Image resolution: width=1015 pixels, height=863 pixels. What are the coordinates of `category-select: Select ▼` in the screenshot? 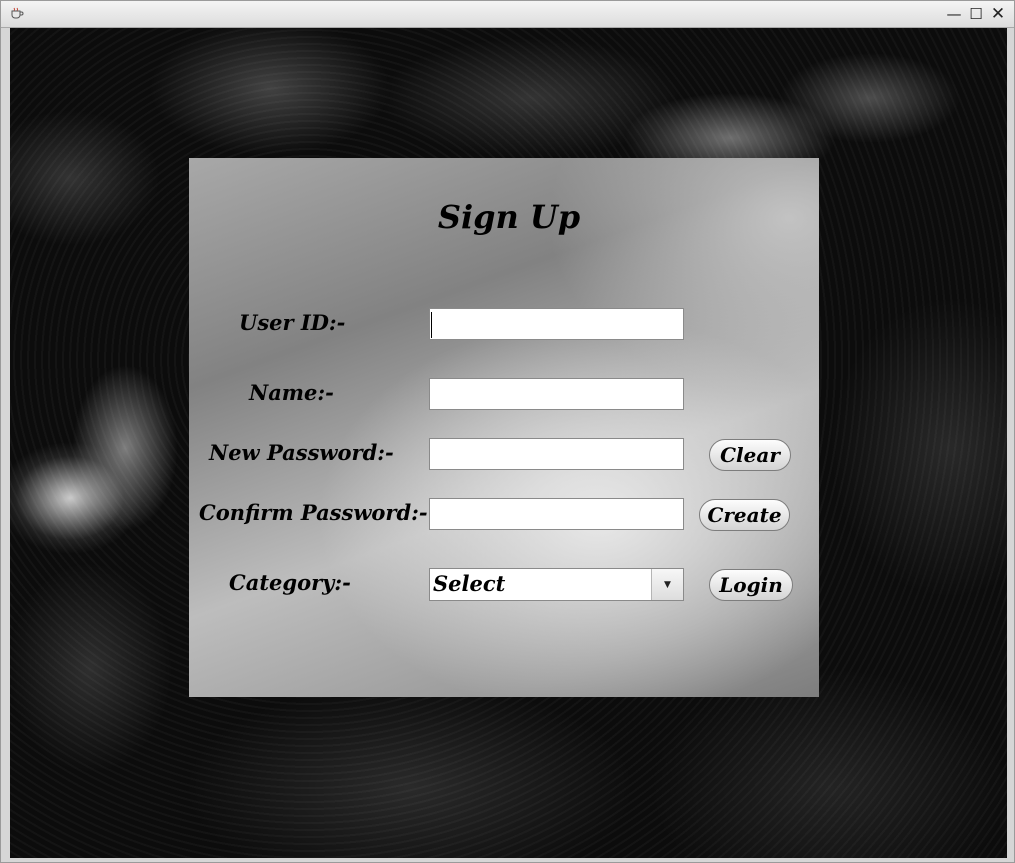 It's located at (556, 584).